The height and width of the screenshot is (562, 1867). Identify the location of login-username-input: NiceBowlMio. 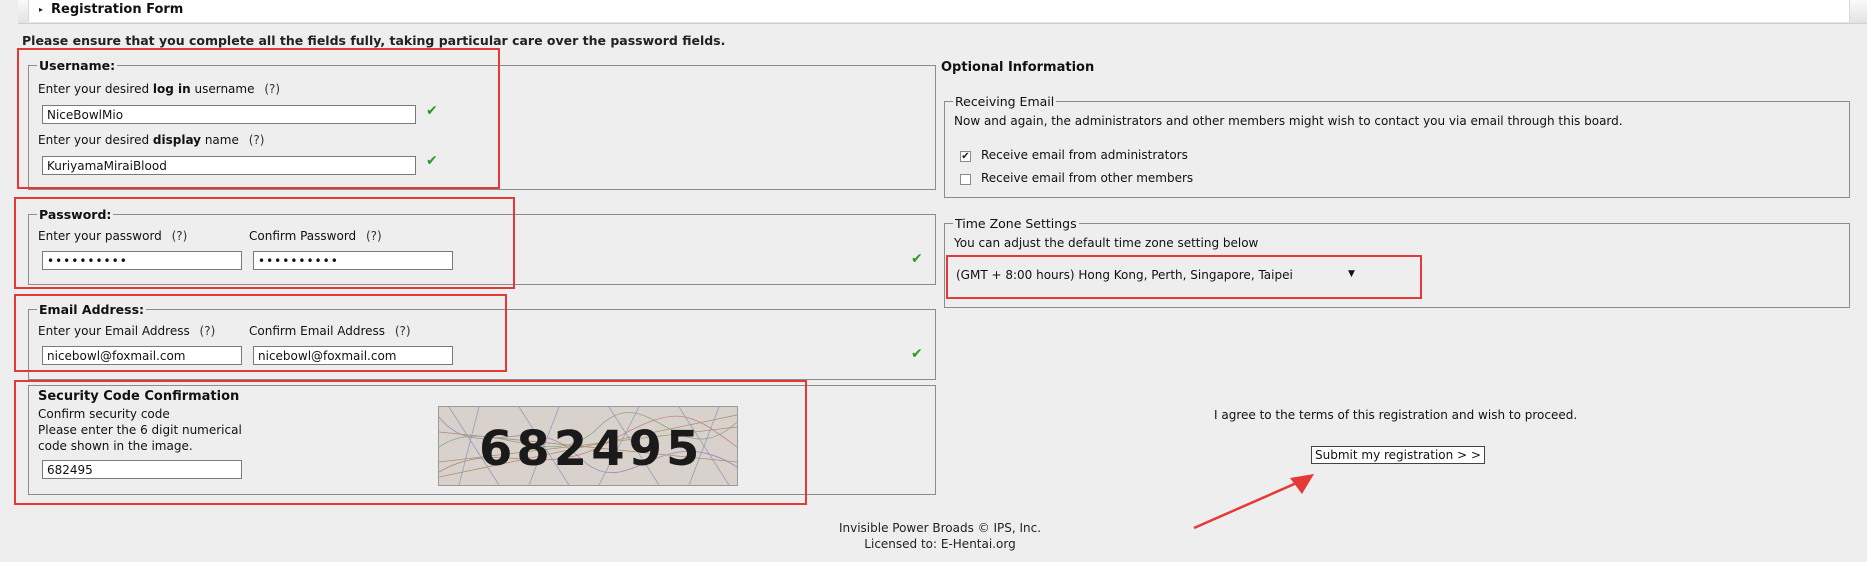
(229, 114).